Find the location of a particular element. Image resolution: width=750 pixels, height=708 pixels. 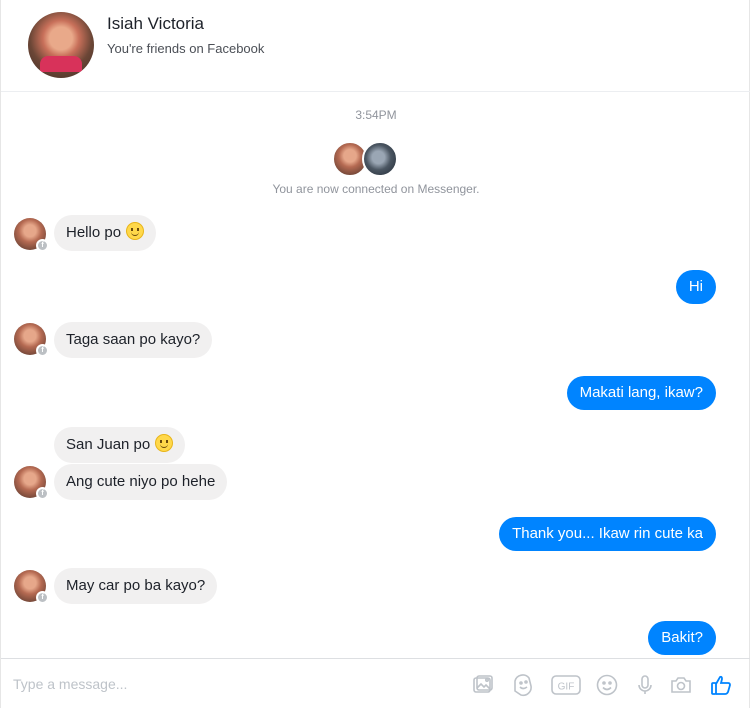

message-bubble-incoming: San Juan po is located at coordinates (120, 445).